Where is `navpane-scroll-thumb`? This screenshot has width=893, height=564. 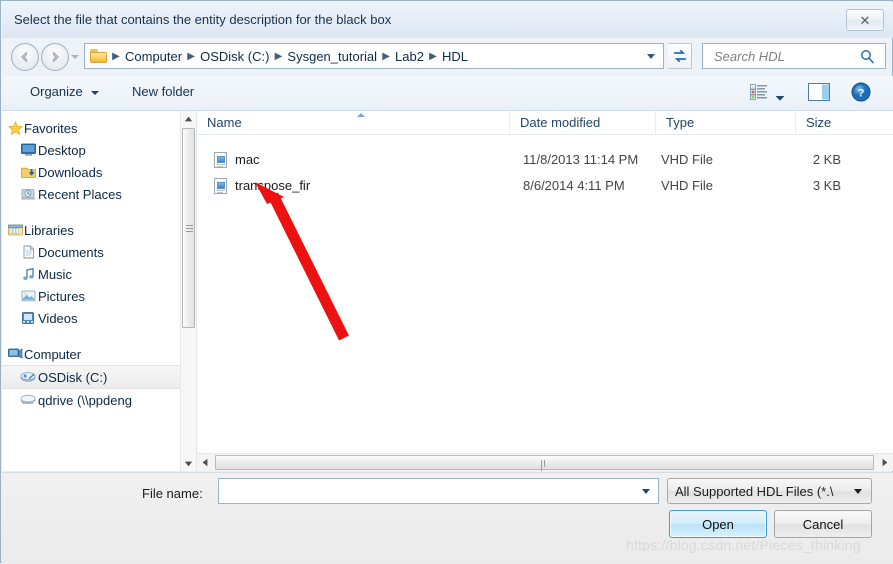
navpane-scroll-thumb is located at coordinates (188, 228).